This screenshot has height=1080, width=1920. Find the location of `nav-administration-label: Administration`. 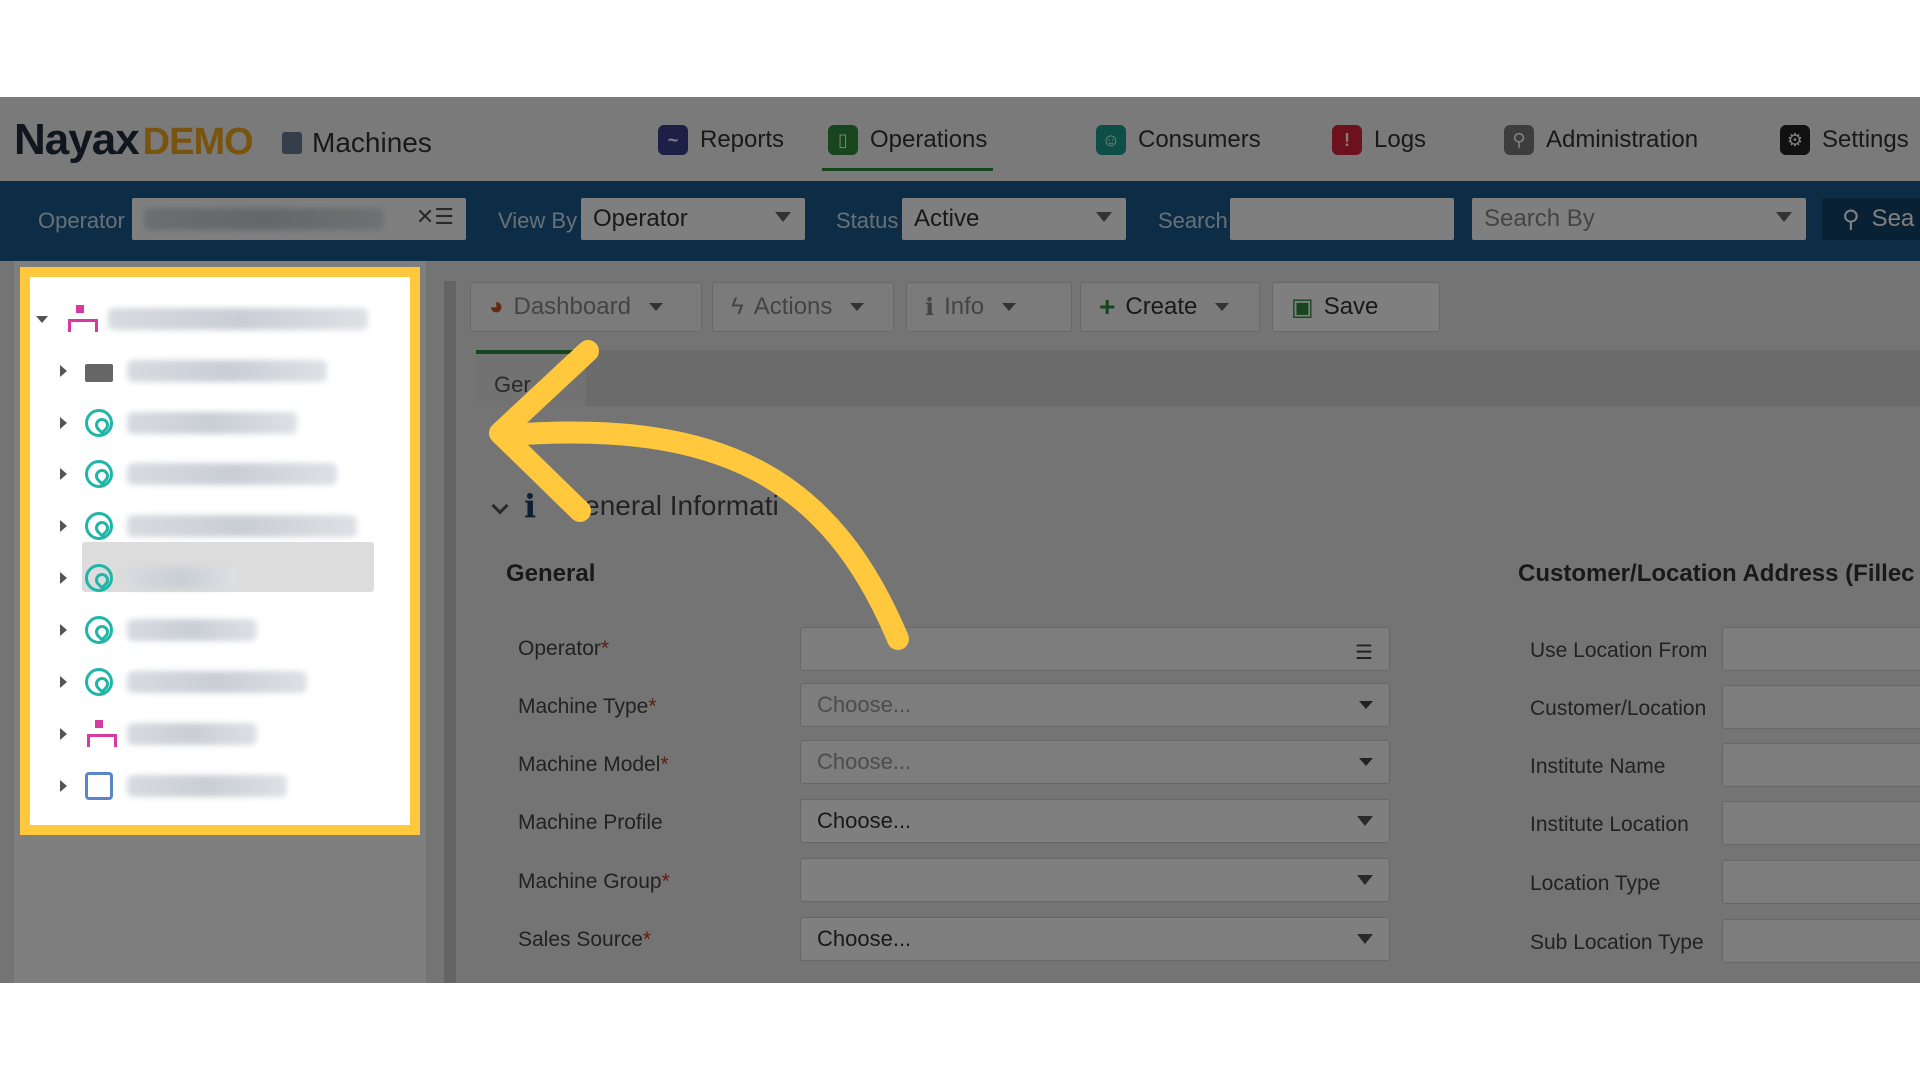

nav-administration-label: Administration is located at coordinates (1622, 139).